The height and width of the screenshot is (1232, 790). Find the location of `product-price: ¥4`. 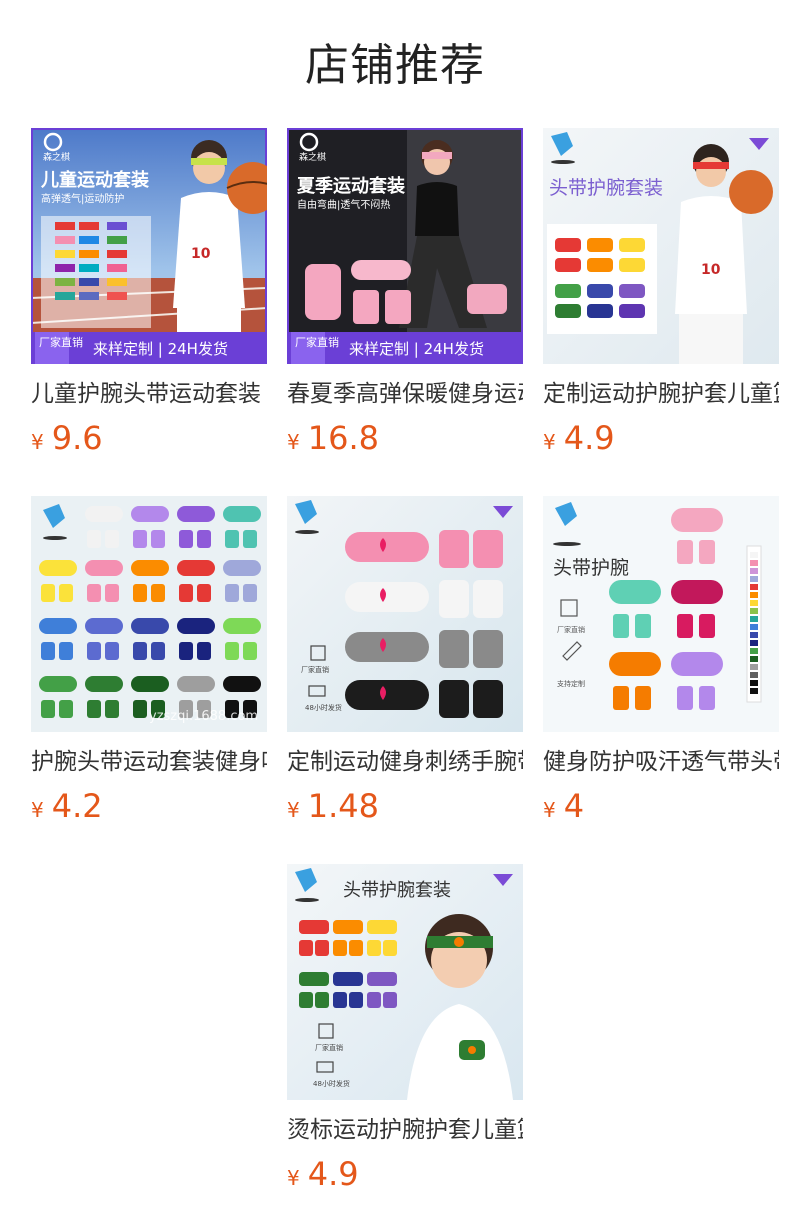

product-price: ¥4 is located at coordinates (661, 806).